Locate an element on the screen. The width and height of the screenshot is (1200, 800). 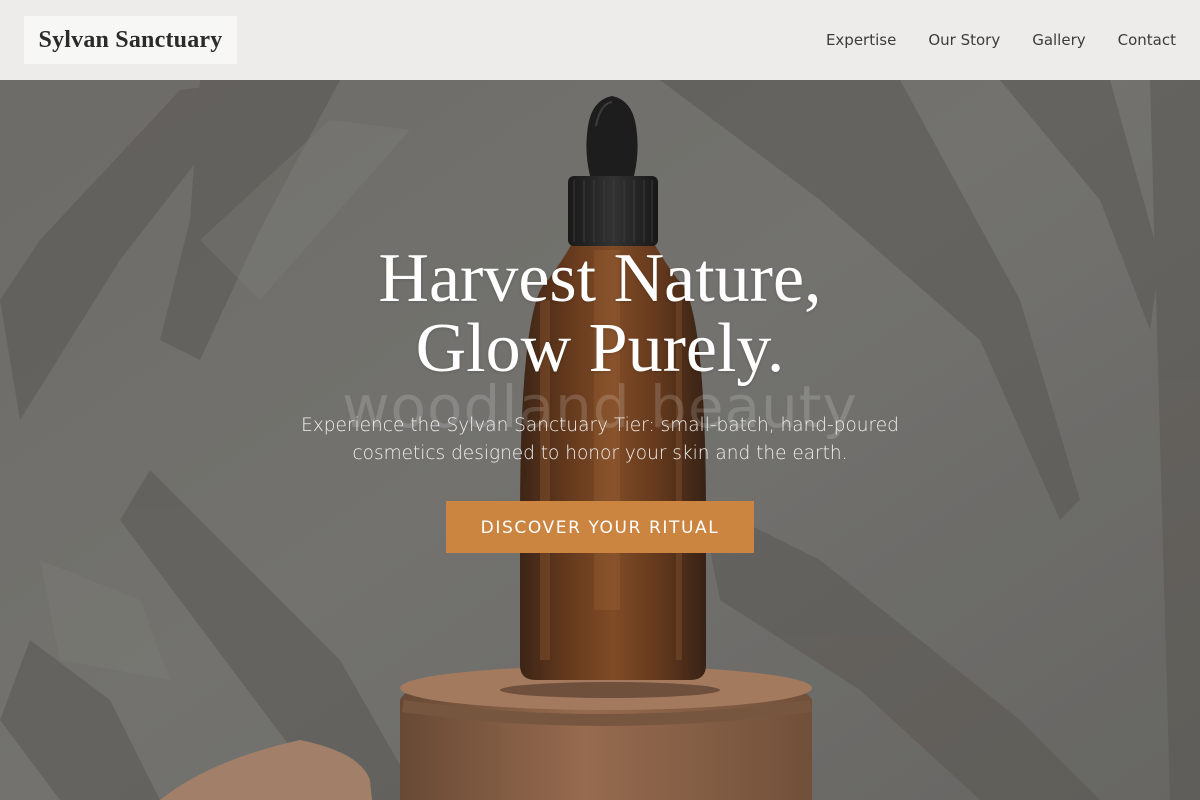
site-logo: Sylvan Sanctuary is located at coordinates (130, 40).